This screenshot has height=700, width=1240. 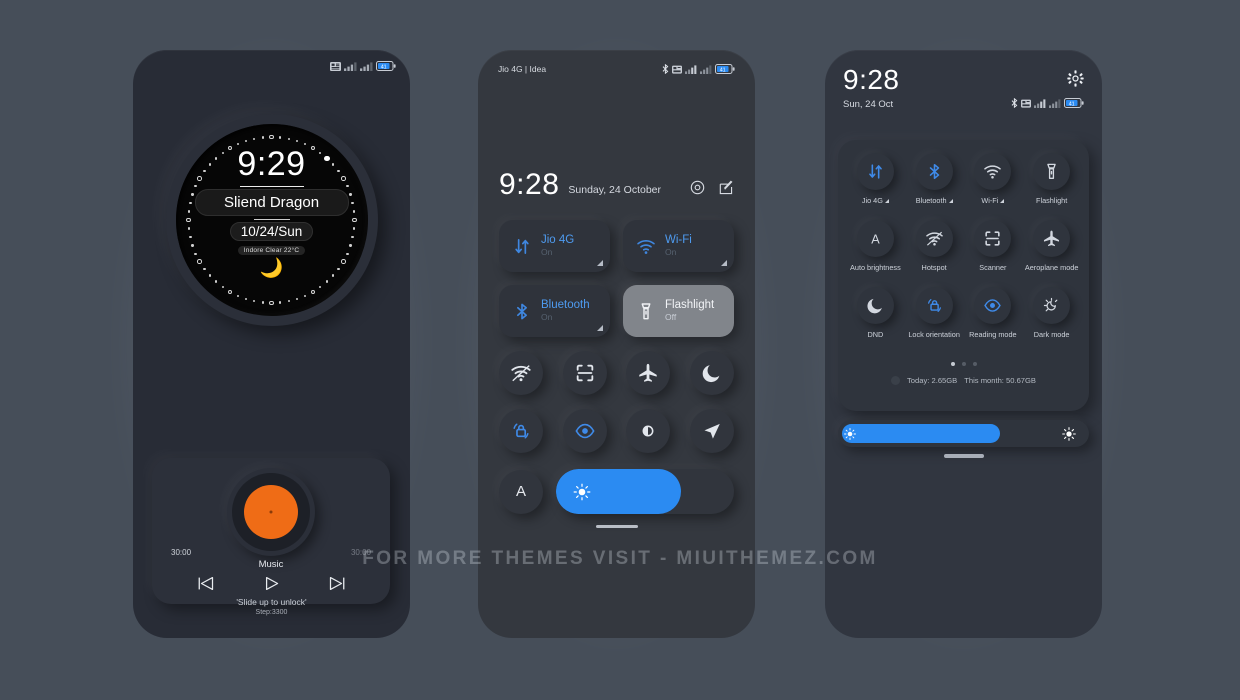 What do you see at coordinates (522, 246) in the screenshot?
I see `mobile-data-icon` at bounding box center [522, 246].